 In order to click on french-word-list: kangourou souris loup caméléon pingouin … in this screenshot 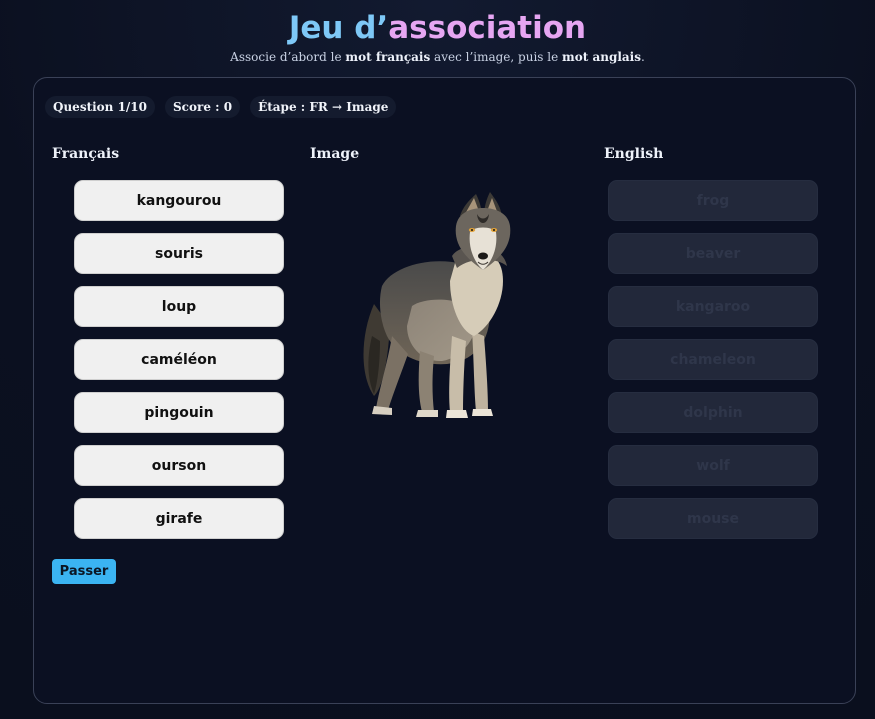, I will do `click(179, 365)`.